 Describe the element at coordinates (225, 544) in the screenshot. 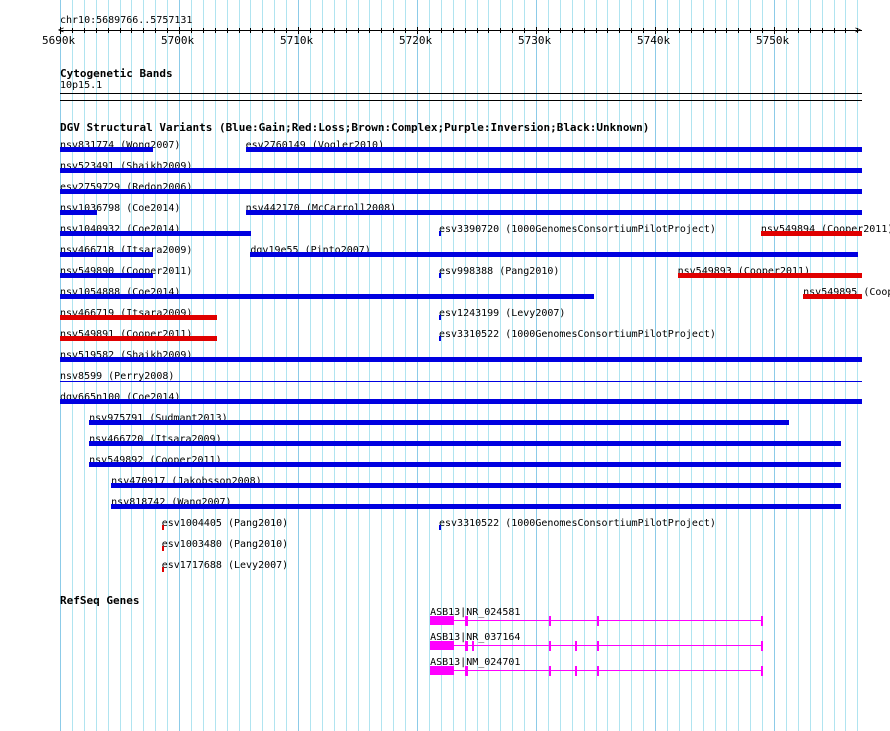

I see `variant-label: esv1003480 (Pang2010)` at that location.